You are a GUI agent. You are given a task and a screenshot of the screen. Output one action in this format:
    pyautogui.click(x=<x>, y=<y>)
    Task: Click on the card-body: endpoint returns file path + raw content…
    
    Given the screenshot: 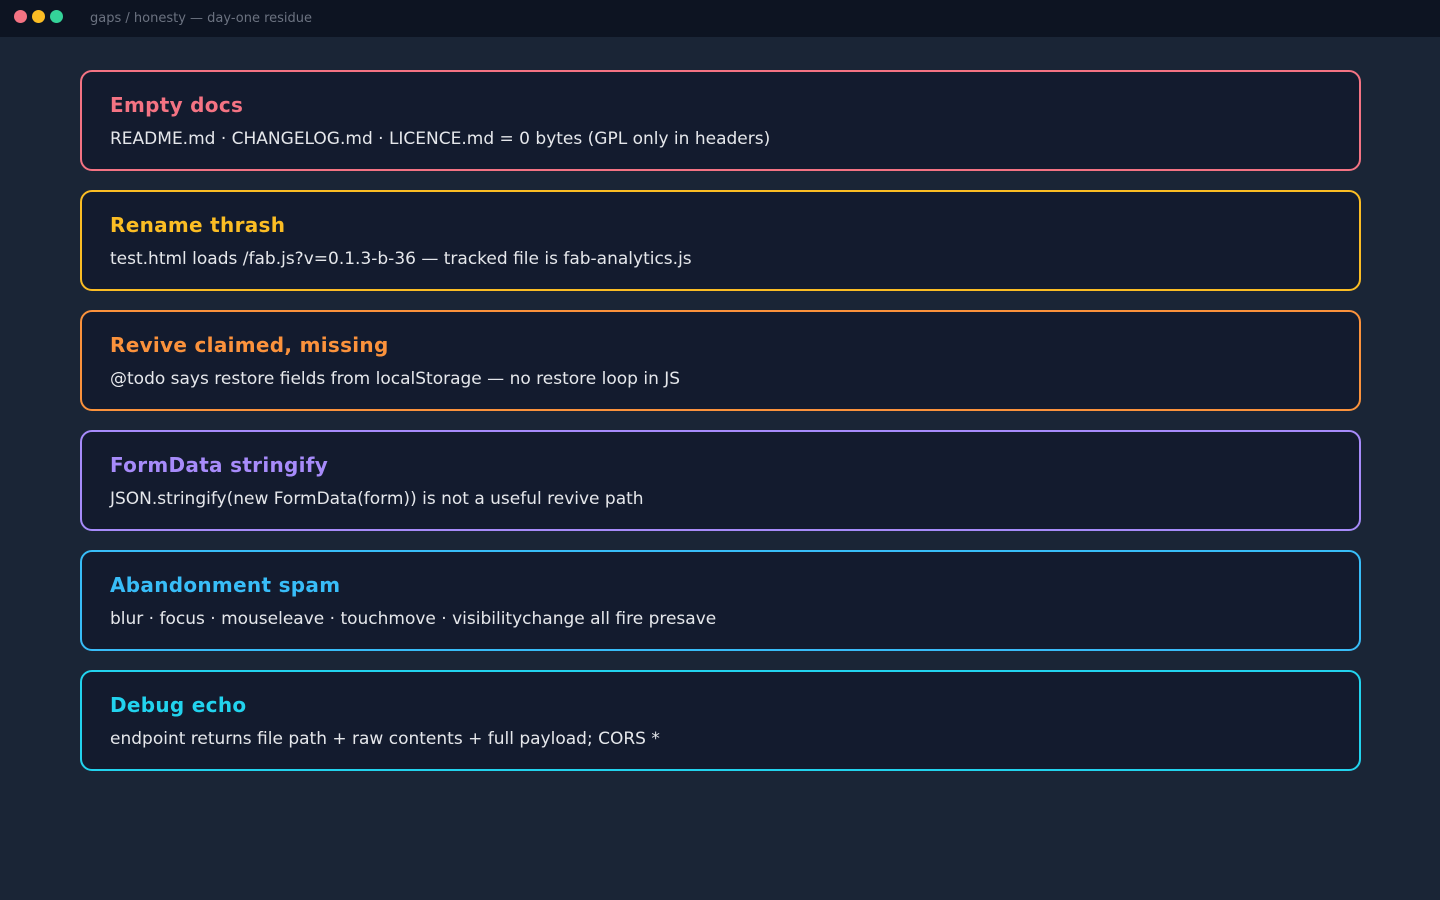 What is the action you would take?
    pyautogui.click(x=385, y=739)
    